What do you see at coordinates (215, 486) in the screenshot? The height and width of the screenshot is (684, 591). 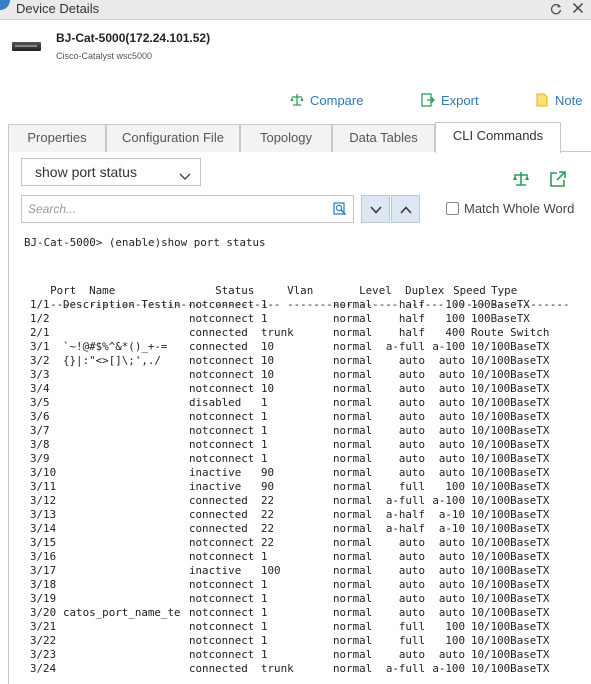 I see `cell-status: inactive` at bounding box center [215, 486].